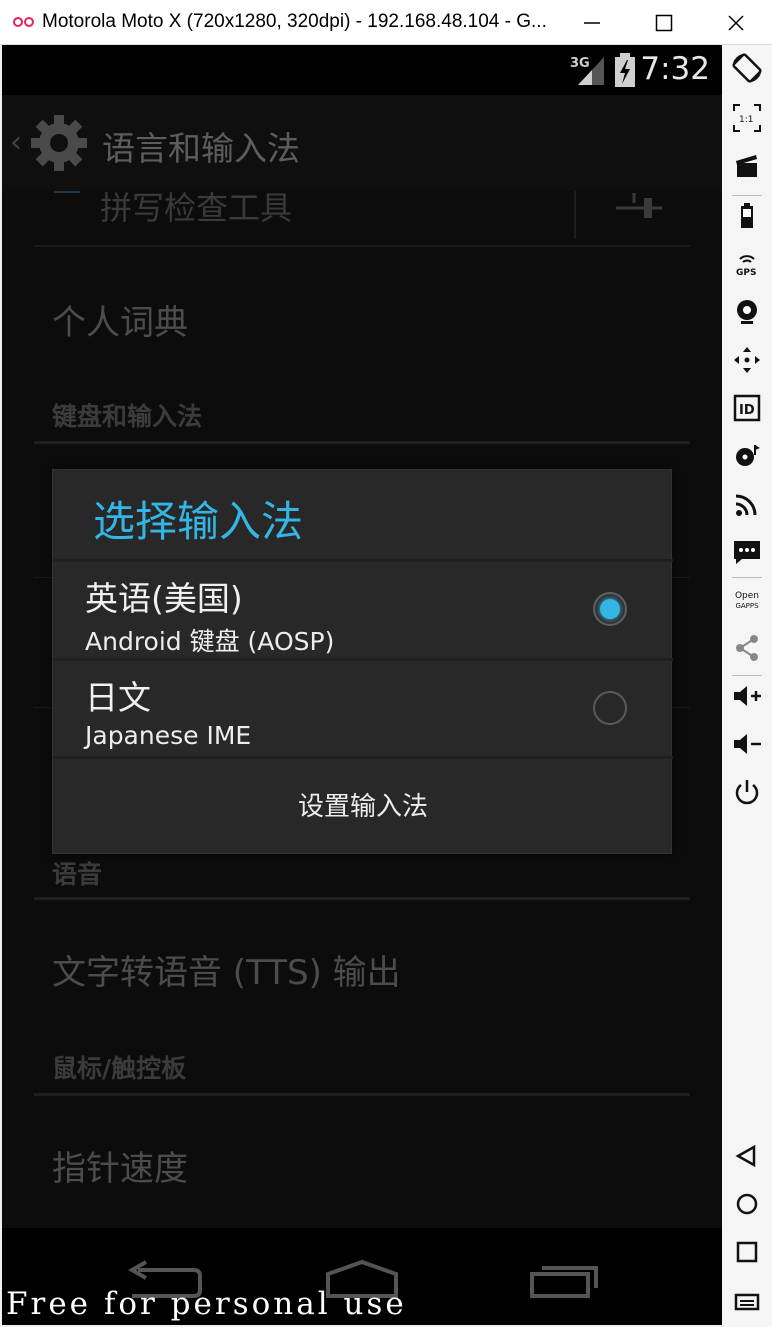  I want to click on disk-icon, so click(747, 456).